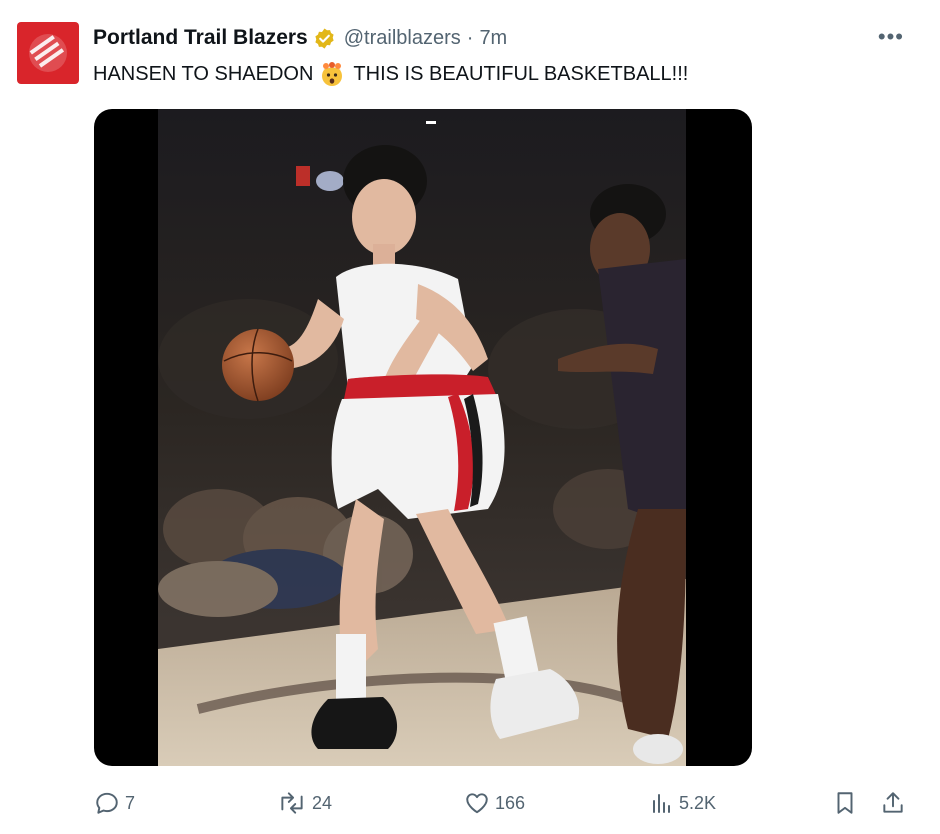  I want to click on tweet-text-part-1: HANSEN TO SHAEDON, so click(203, 73).